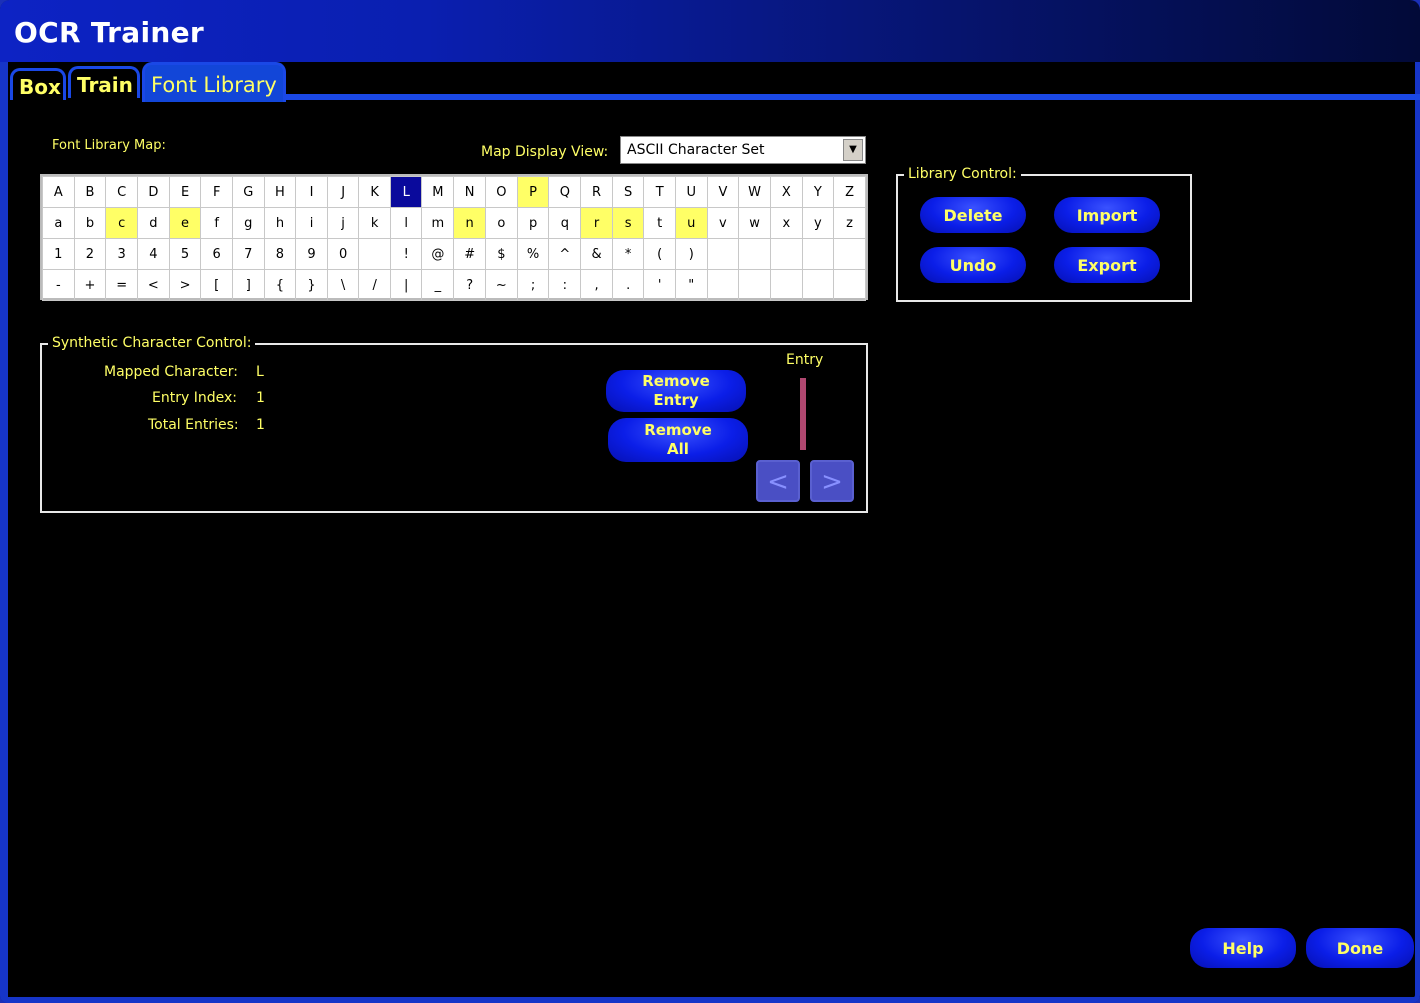 The height and width of the screenshot is (1003, 1420). Describe the element at coordinates (438, 254) in the screenshot. I see `char-map-cell: @` at that location.